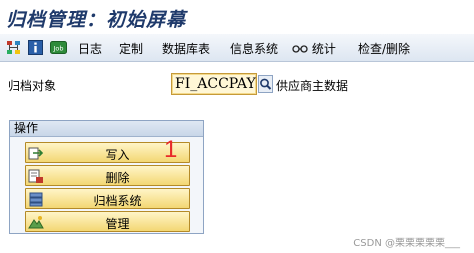 This screenshot has width=474, height=253. I want to click on archive-object-description: 供应商主数据, so click(312, 86).